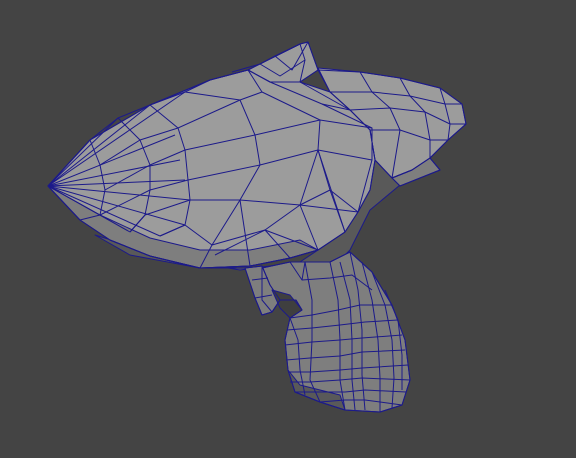  What do you see at coordinates (336, 332) in the screenshot?
I see `grip` at bounding box center [336, 332].